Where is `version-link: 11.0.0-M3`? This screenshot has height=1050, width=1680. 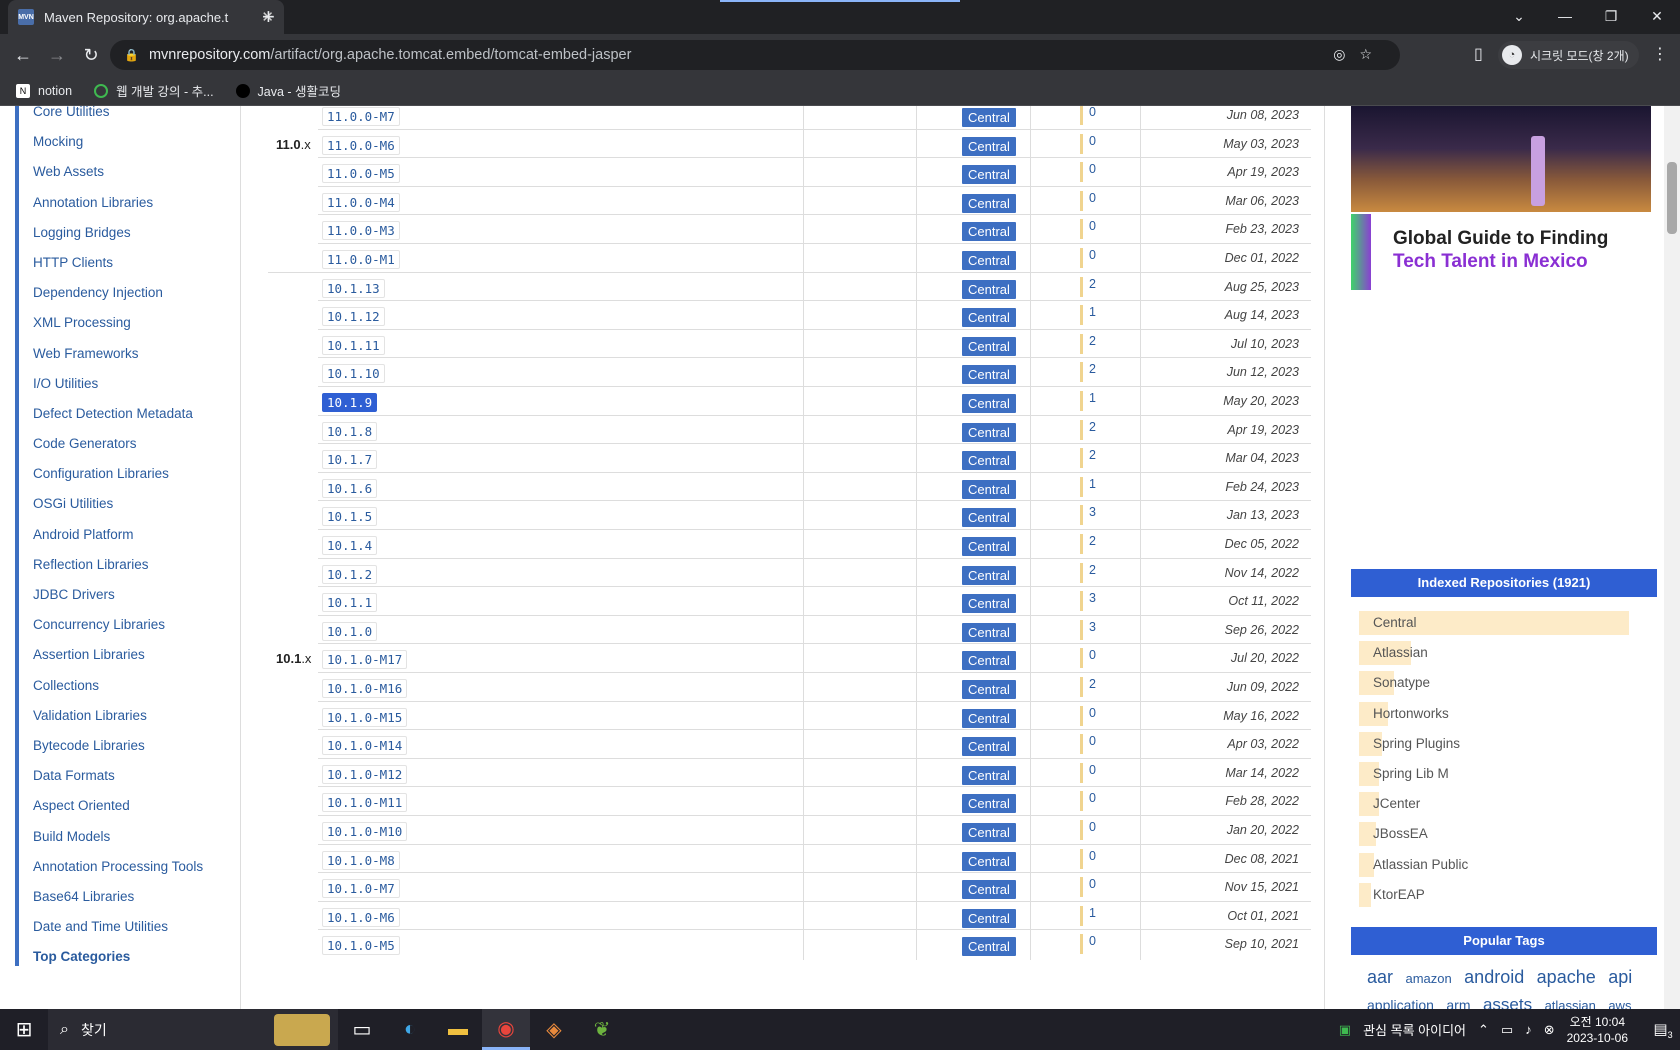 version-link: 11.0.0-M3 is located at coordinates (361, 231).